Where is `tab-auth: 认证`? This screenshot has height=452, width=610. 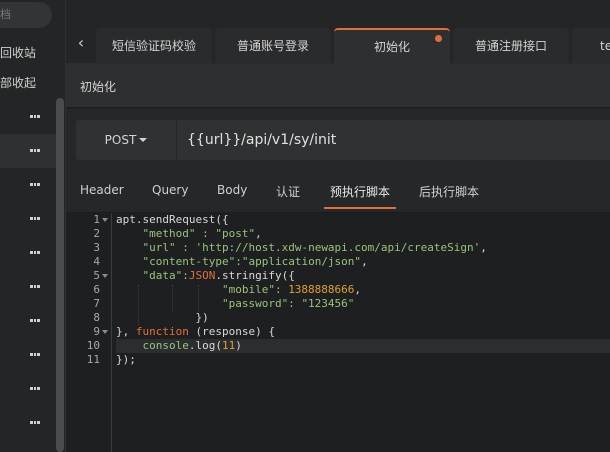 tab-auth: 认证 is located at coordinates (288, 191).